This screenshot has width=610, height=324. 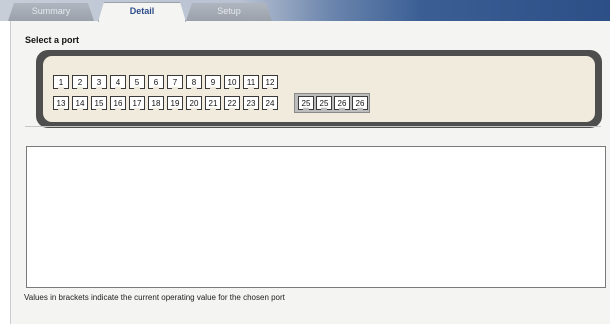 I want to click on tab-setup: Setup, so click(x=229, y=12).